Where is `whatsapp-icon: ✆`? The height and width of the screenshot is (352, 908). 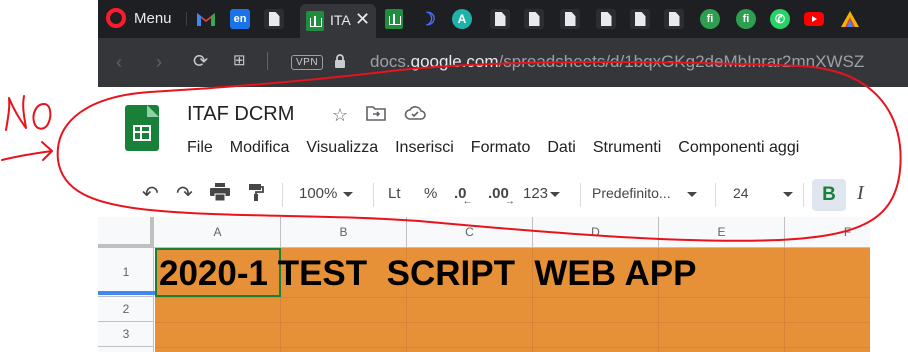 whatsapp-icon: ✆ is located at coordinates (780, 19).